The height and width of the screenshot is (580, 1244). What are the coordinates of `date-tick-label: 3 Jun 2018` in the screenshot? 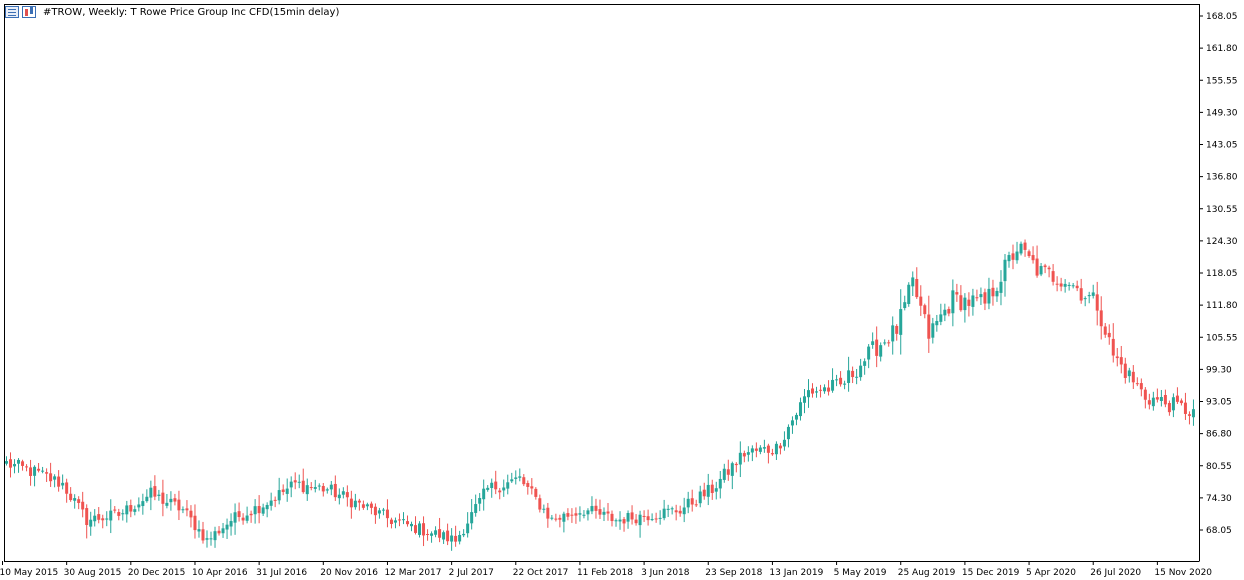 It's located at (665, 573).